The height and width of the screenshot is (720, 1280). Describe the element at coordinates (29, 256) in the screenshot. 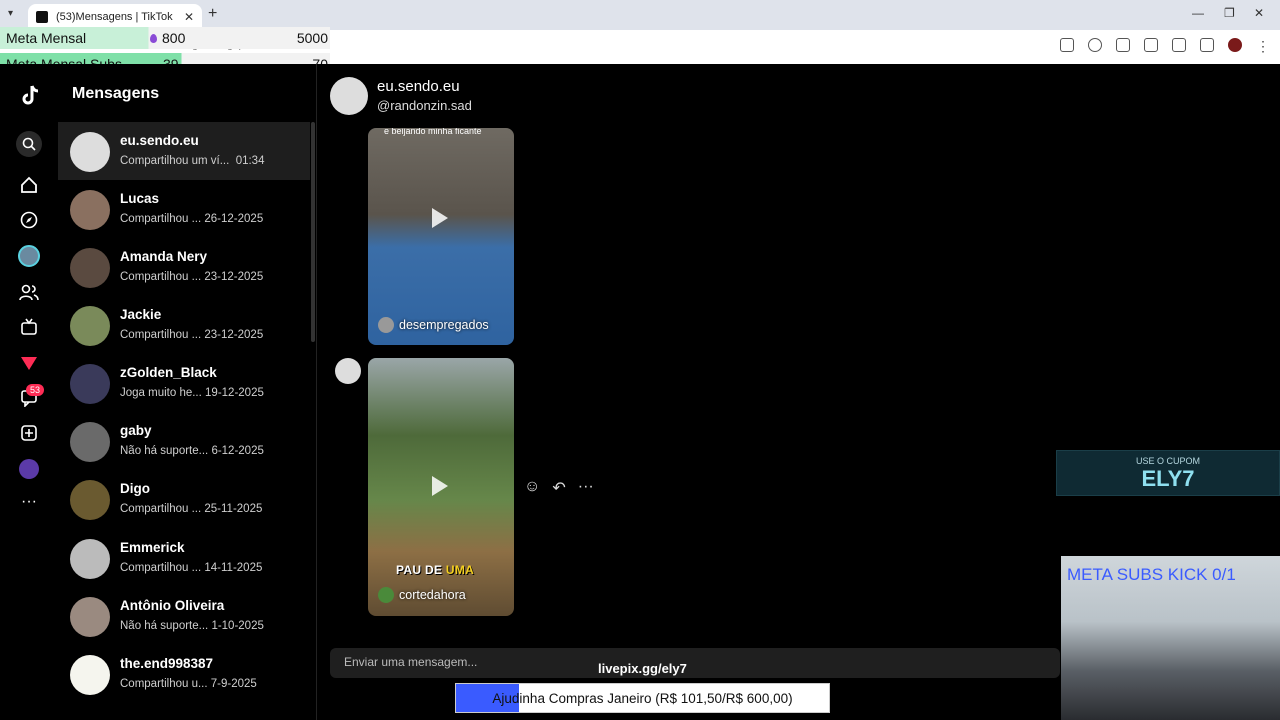

I see `following-avatar-icon` at that location.